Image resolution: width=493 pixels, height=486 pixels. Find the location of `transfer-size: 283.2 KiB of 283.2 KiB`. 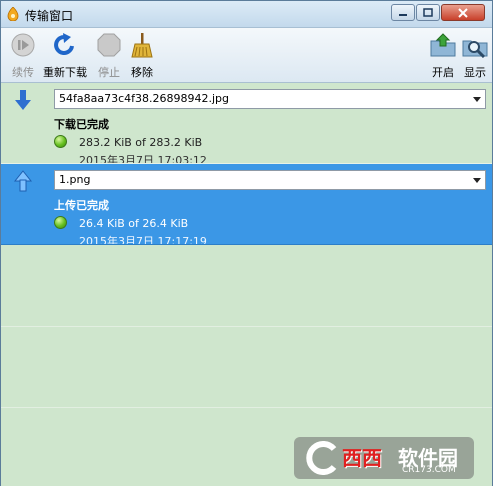

transfer-size: 283.2 KiB of 283.2 KiB is located at coordinates (141, 142).